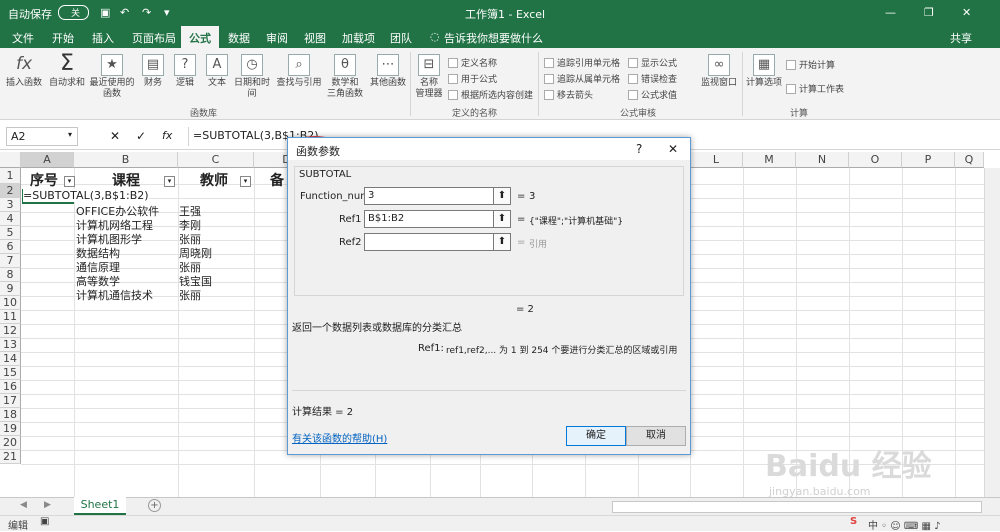 The width and height of the screenshot is (1000, 532). I want to click on minimize-icon: —, so click(890, 12).